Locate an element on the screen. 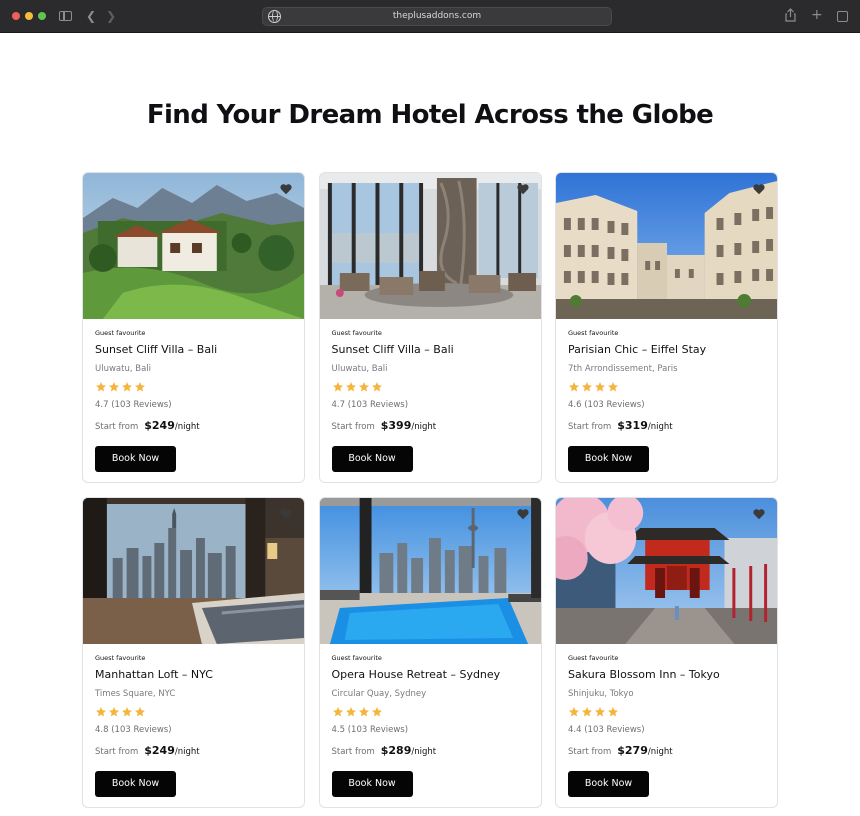  hotel-location: Circular Quay, Sydney is located at coordinates (379, 694).